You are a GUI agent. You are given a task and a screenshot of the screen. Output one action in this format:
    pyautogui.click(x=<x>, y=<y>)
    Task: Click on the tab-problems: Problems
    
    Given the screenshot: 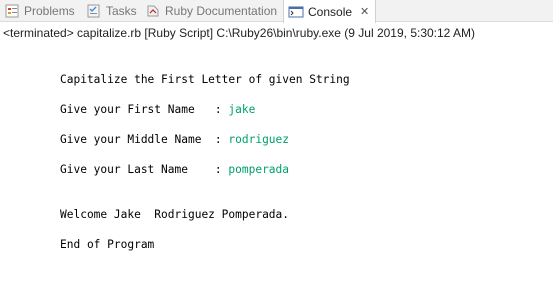 What is the action you would take?
    pyautogui.click(x=39, y=11)
    